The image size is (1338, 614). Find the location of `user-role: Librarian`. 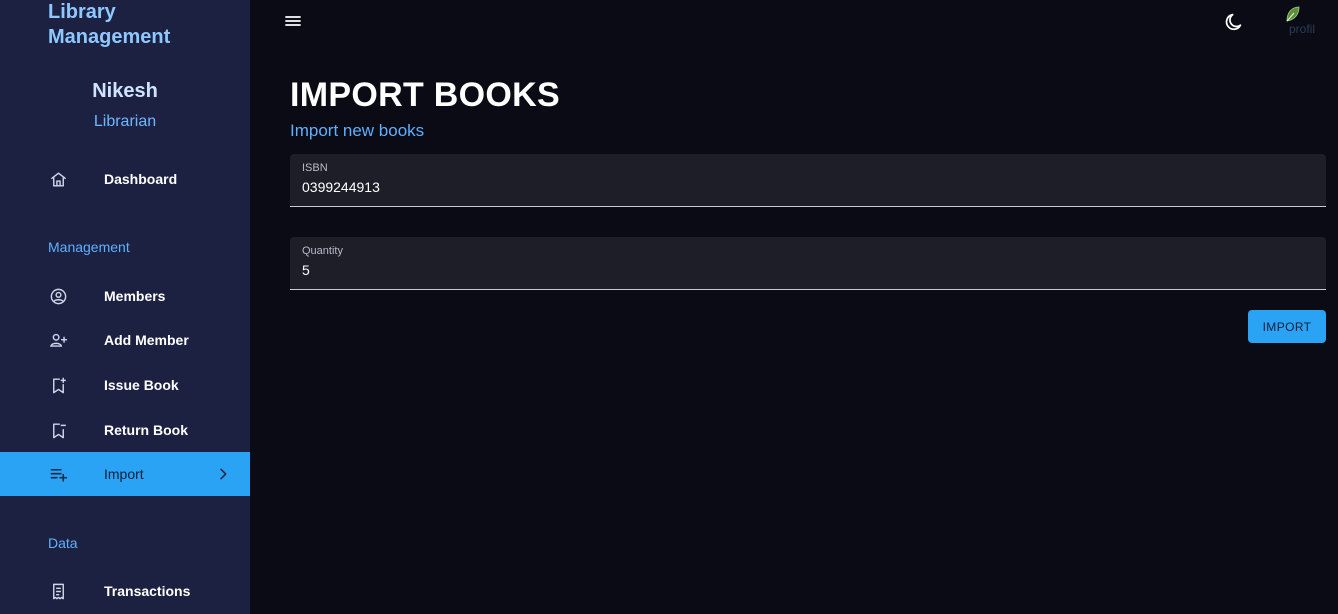

user-role: Librarian is located at coordinates (125, 121).